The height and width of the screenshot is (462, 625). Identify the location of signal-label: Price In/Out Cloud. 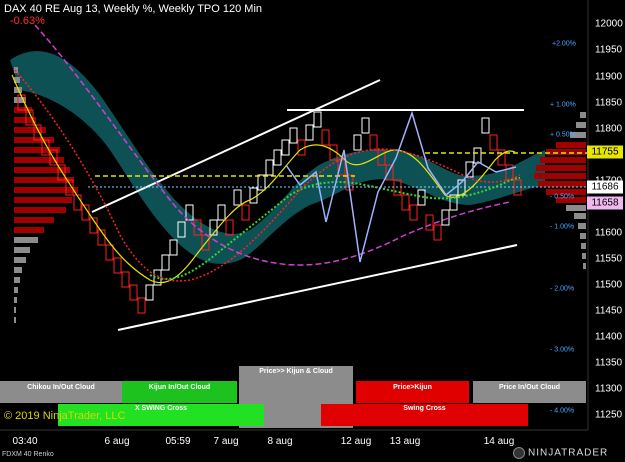
(529, 387).